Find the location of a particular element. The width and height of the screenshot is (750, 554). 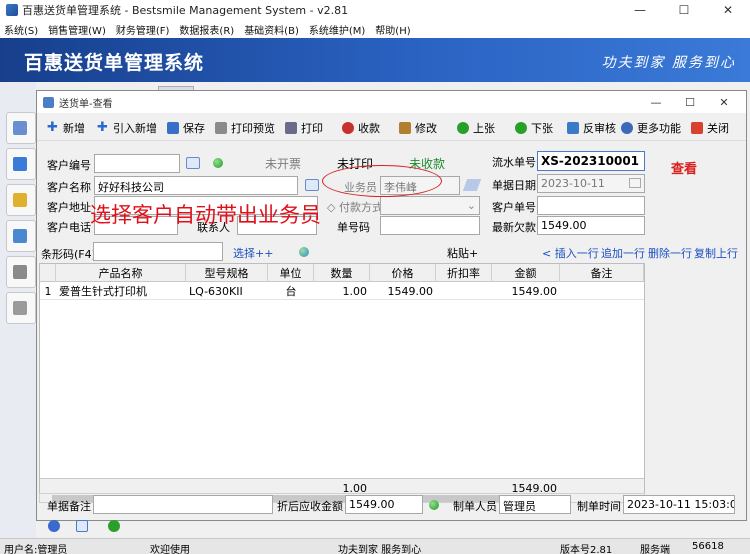

remark-input is located at coordinates (183, 504).